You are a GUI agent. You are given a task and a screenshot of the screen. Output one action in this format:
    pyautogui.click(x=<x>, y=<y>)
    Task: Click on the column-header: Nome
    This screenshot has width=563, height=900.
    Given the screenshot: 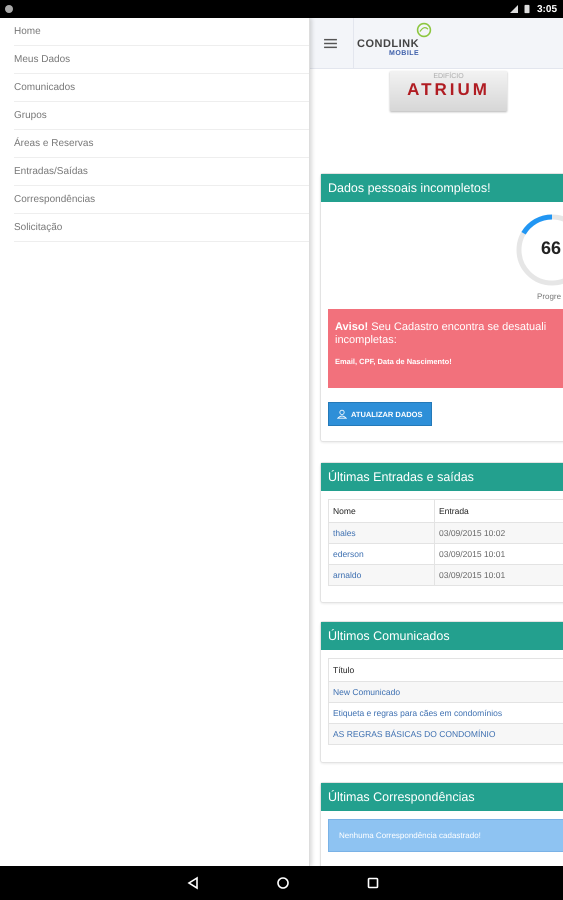 What is the action you would take?
    pyautogui.click(x=381, y=511)
    